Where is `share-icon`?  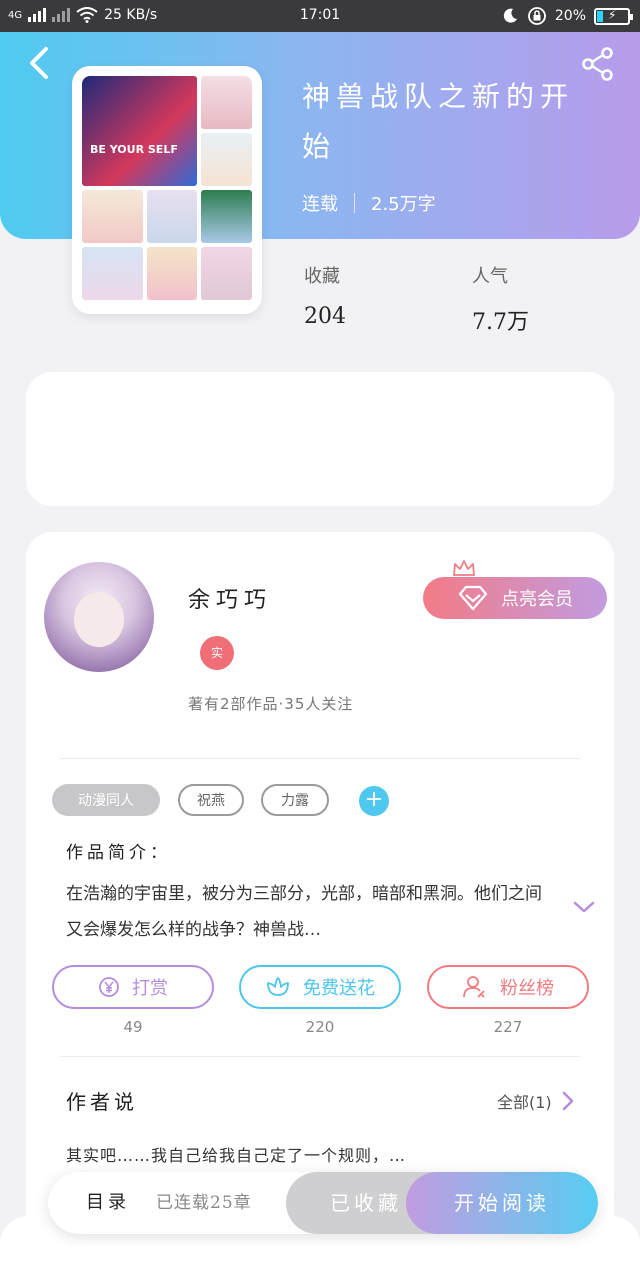 share-icon is located at coordinates (598, 64).